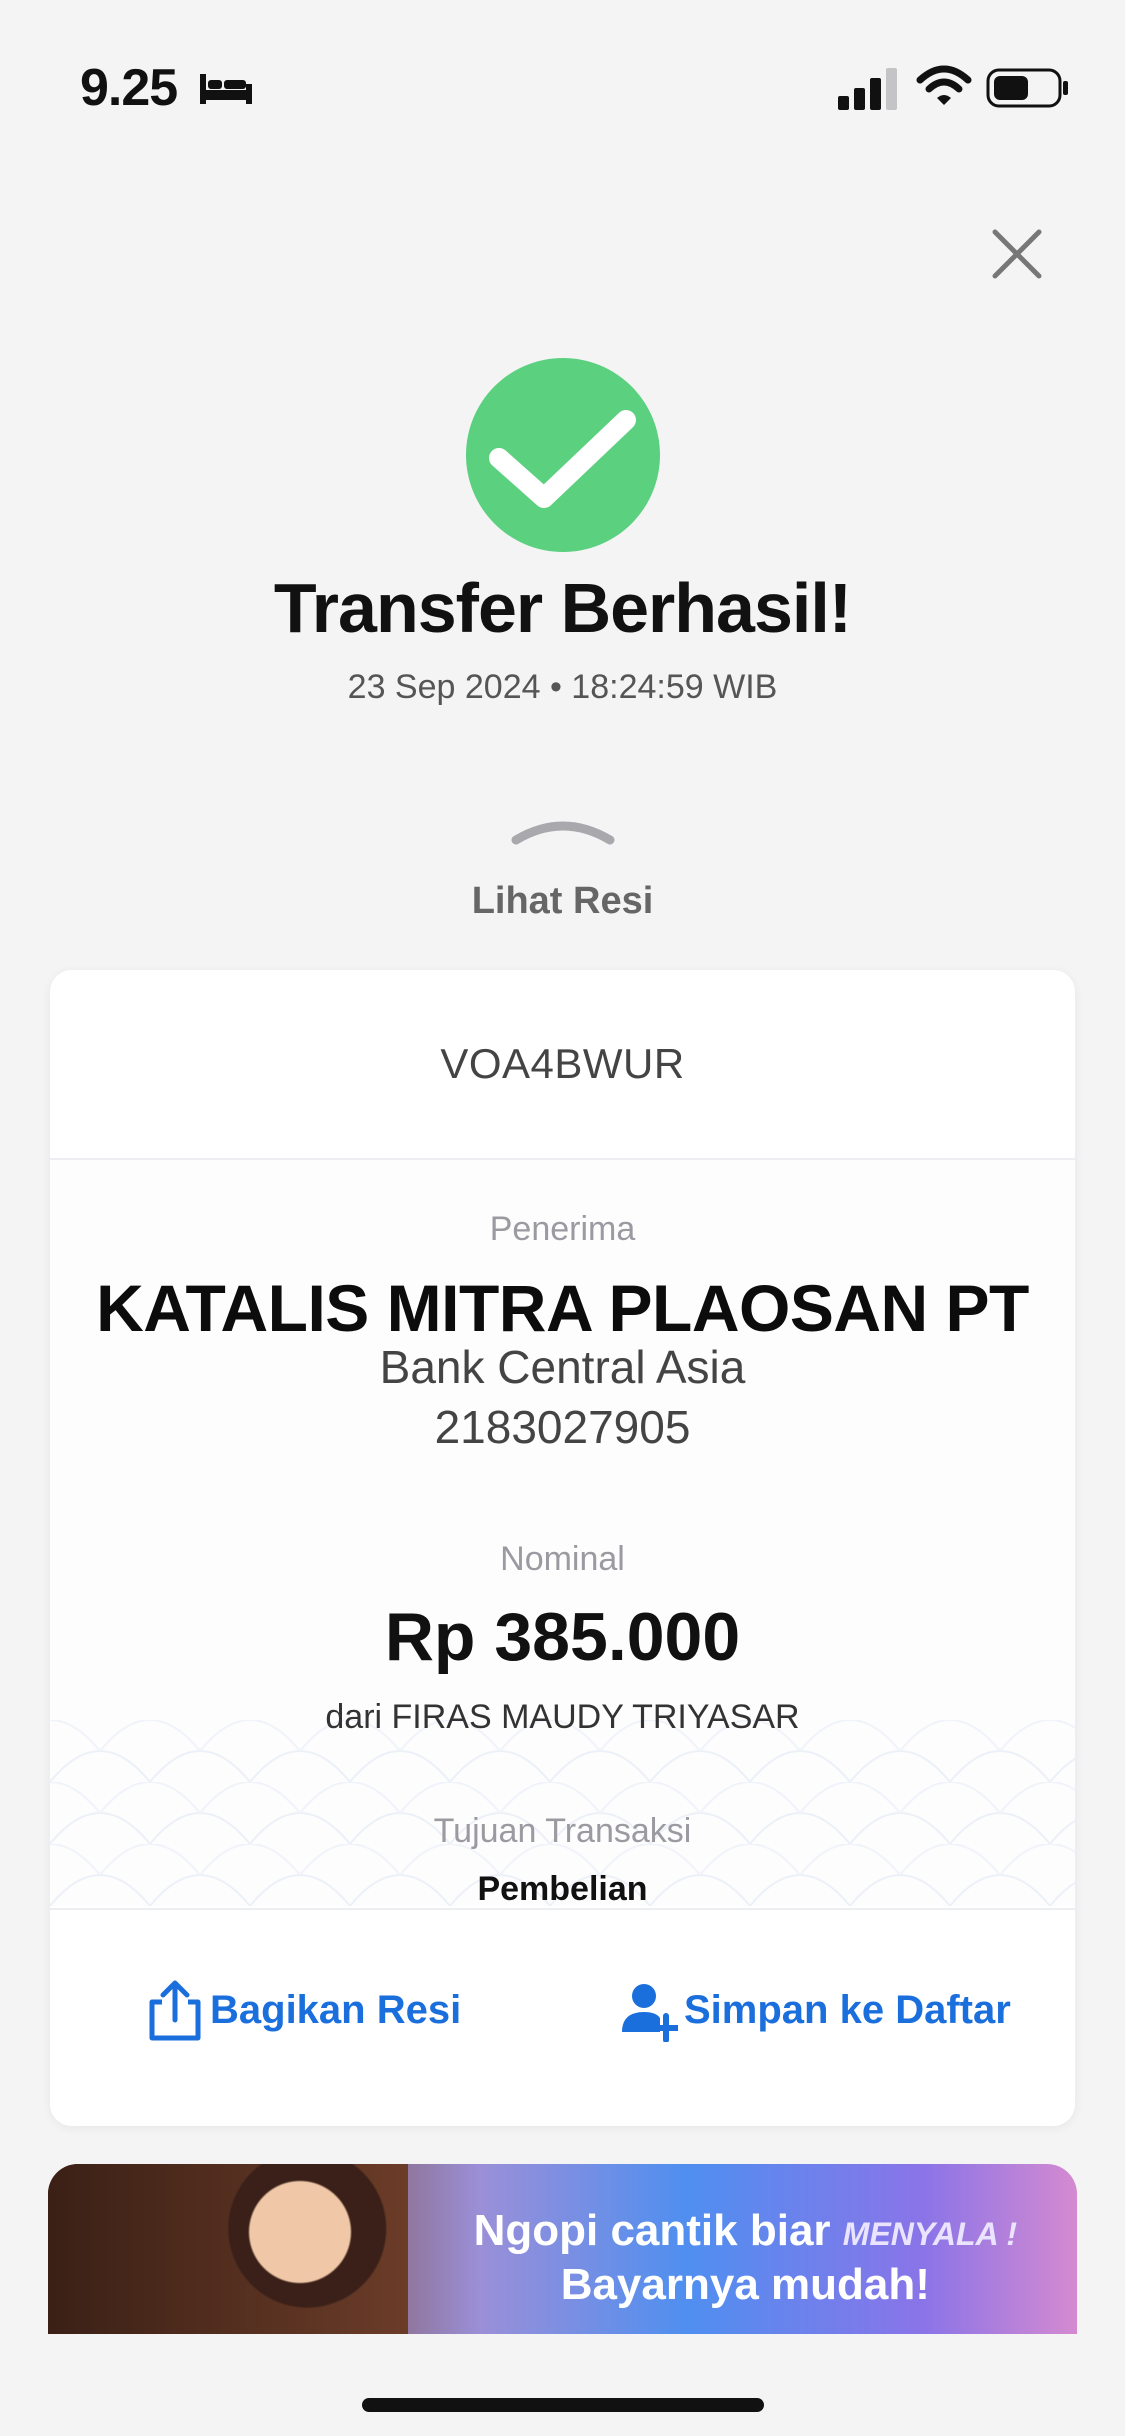 The height and width of the screenshot is (2436, 1125). What do you see at coordinates (652, 2230) in the screenshot?
I see `promo-line1: Ngopi cantik biar` at bounding box center [652, 2230].